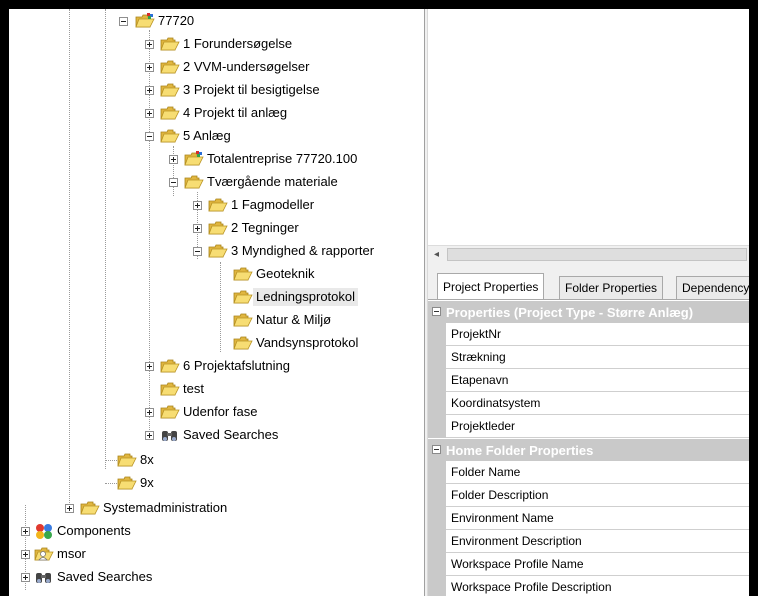  I want to click on user-folder-icon, so click(44, 554).